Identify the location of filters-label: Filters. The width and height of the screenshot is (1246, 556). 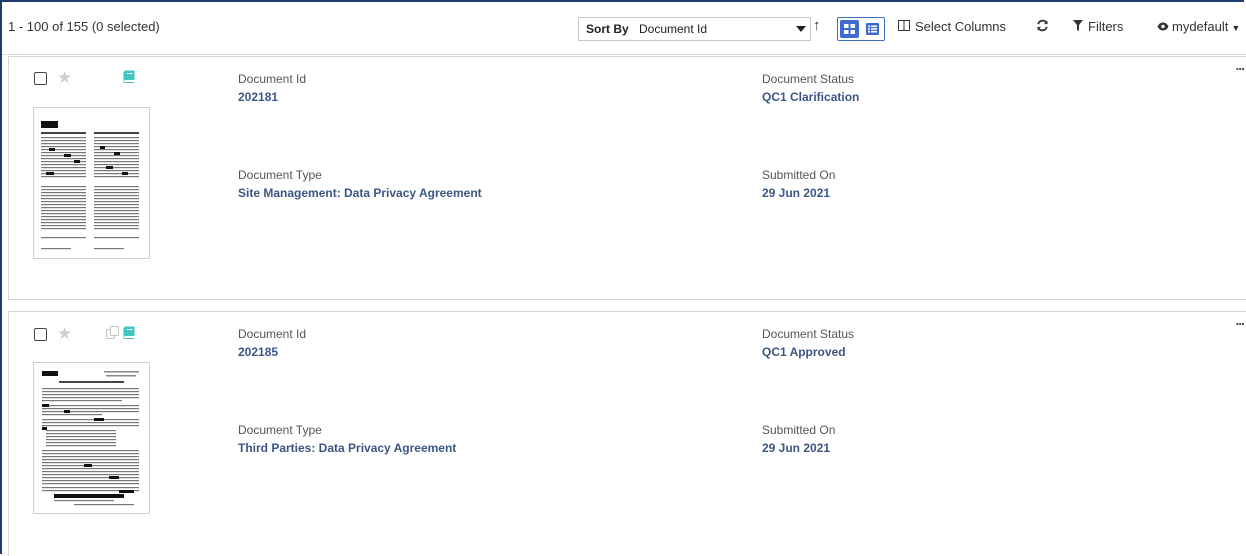
(1106, 26).